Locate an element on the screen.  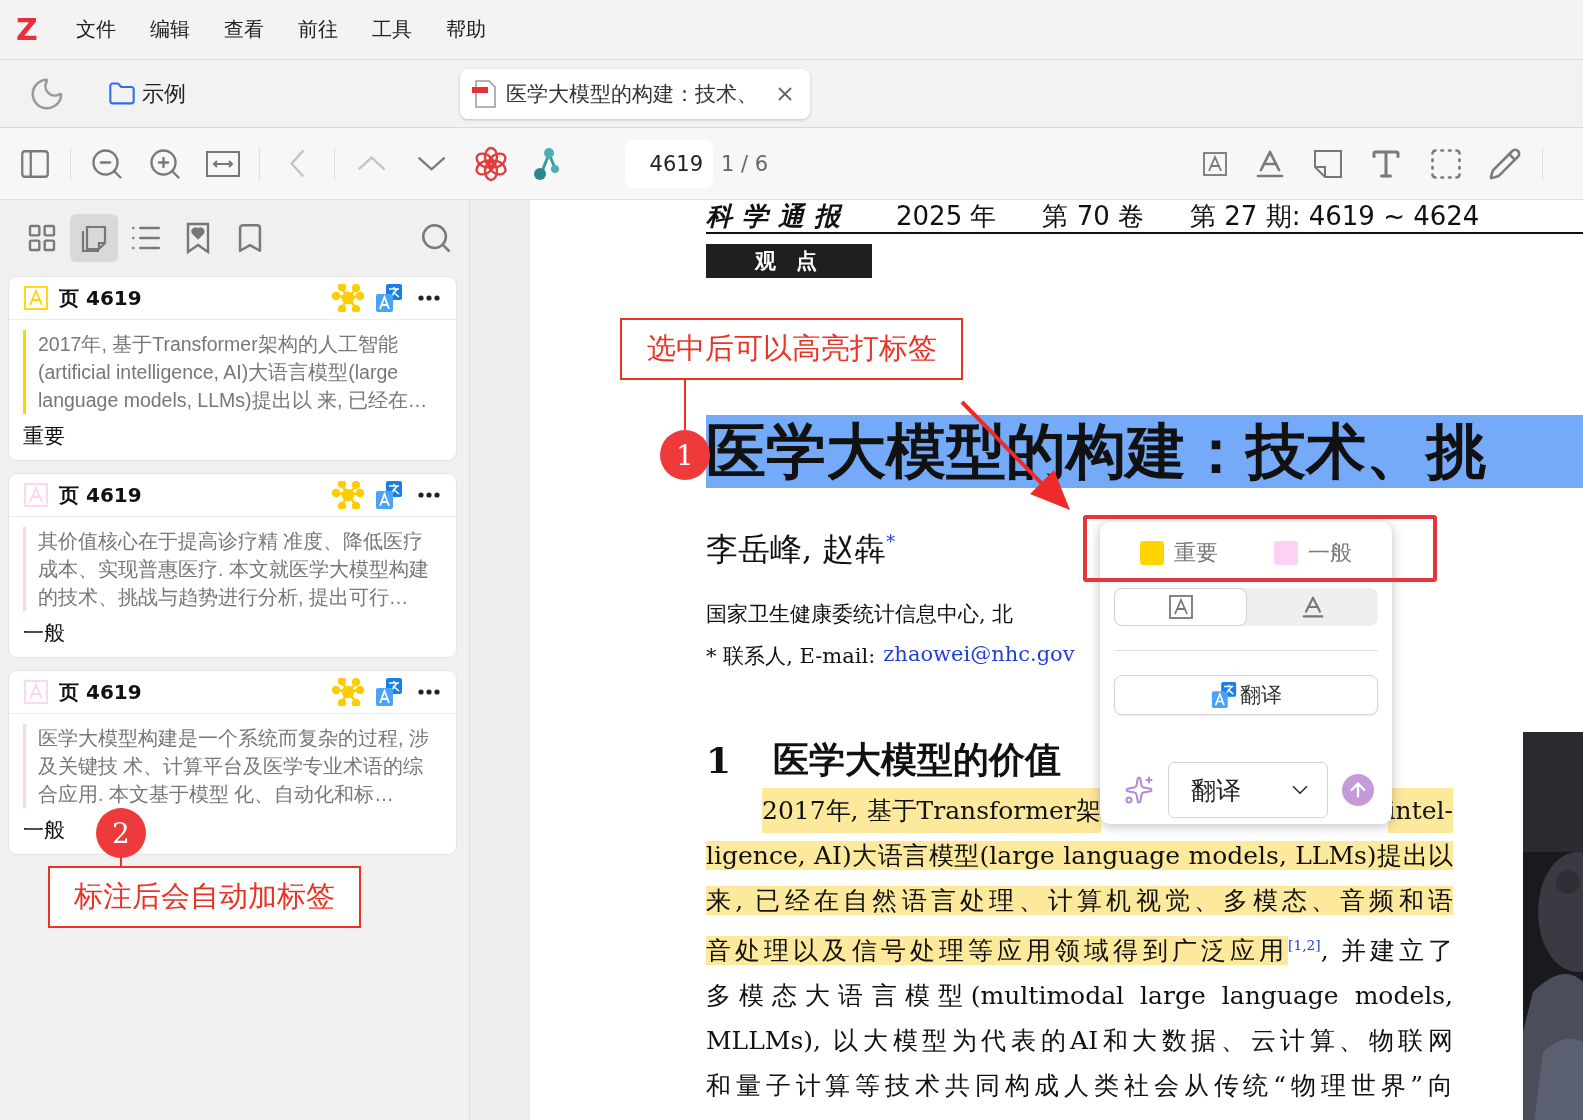
affiliation: 国家卫生健康委统计信息中心, 北 is located at coordinates (860, 614).